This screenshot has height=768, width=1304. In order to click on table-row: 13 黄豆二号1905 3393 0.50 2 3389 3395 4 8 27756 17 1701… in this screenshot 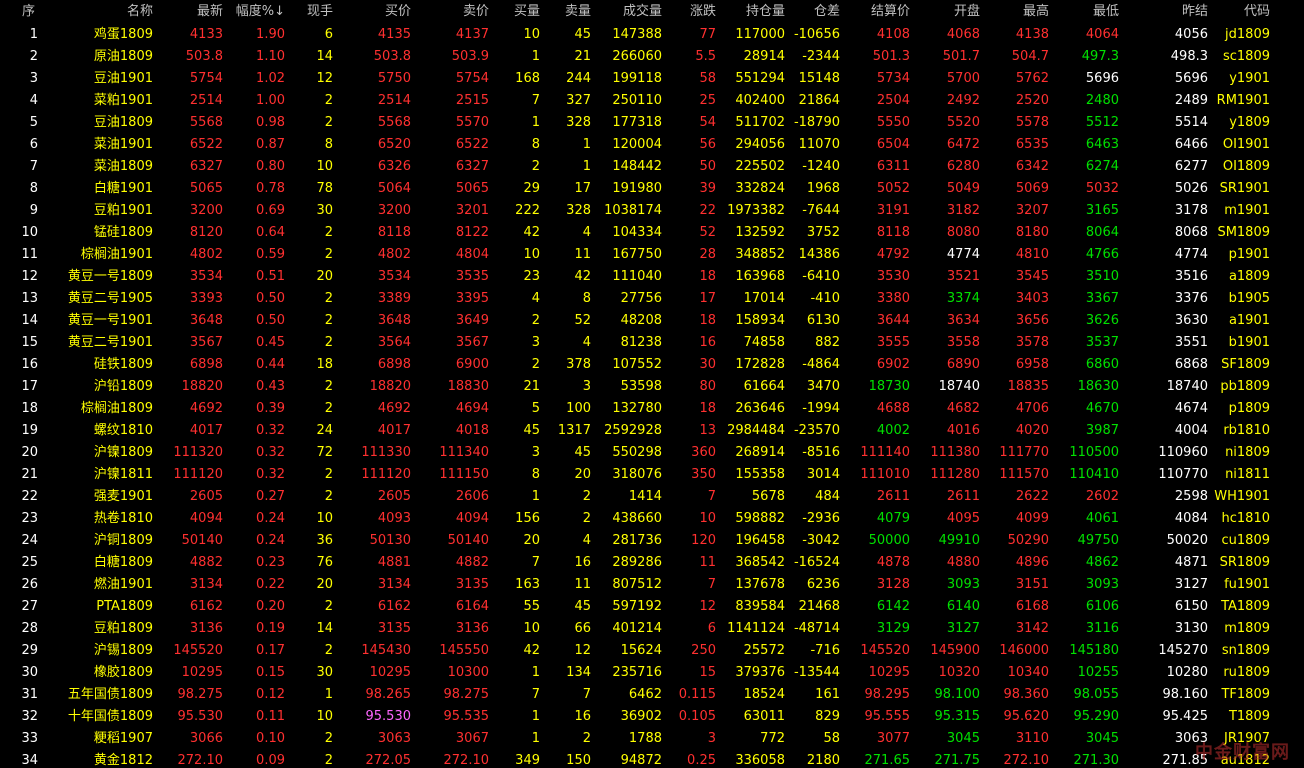, I will do `click(652, 299)`.